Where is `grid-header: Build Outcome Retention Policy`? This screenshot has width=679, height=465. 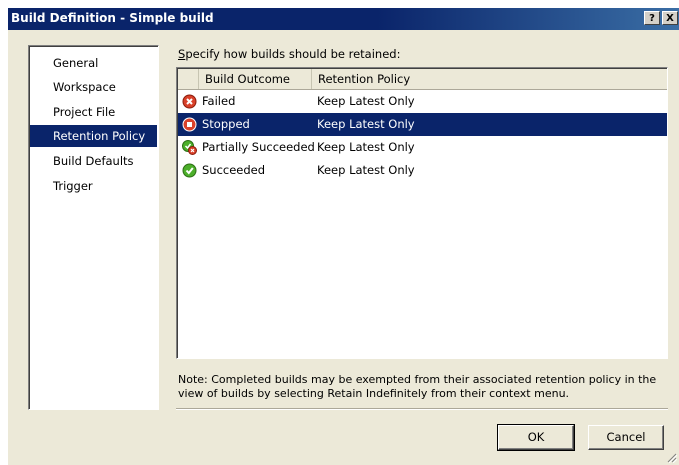 grid-header: Build Outcome Retention Policy is located at coordinates (422, 79).